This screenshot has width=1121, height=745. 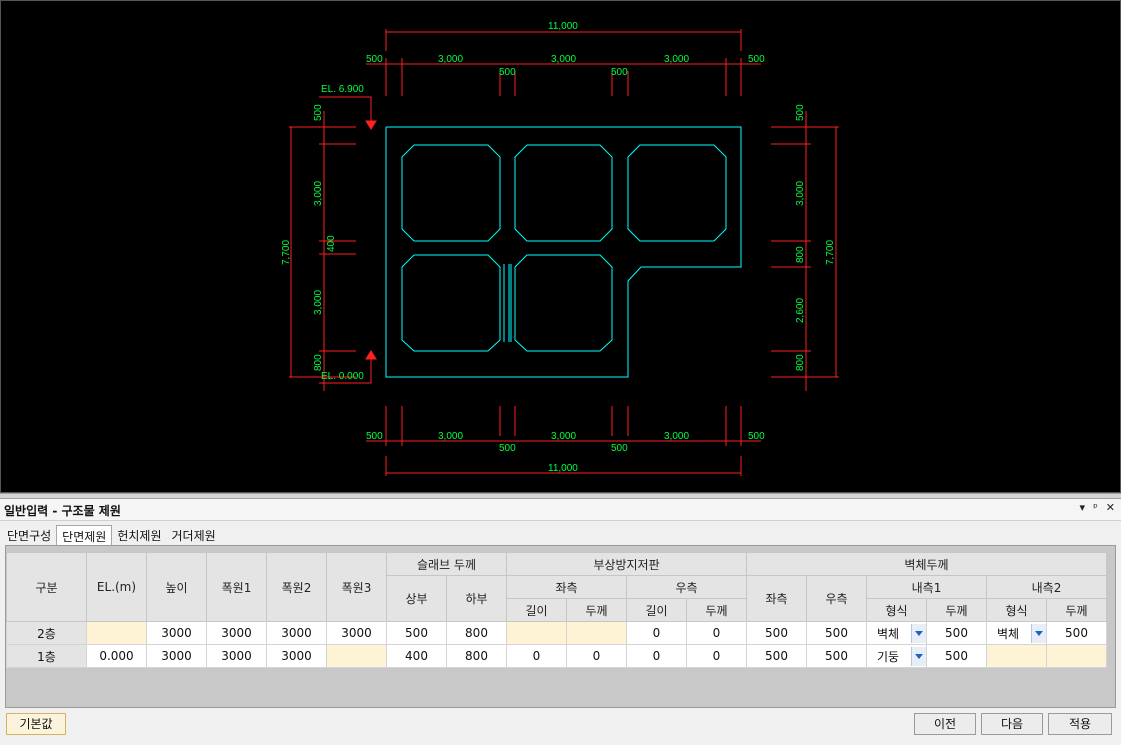 What do you see at coordinates (331, 243) in the screenshot?
I see `dim-left-mid-slab: 400` at bounding box center [331, 243].